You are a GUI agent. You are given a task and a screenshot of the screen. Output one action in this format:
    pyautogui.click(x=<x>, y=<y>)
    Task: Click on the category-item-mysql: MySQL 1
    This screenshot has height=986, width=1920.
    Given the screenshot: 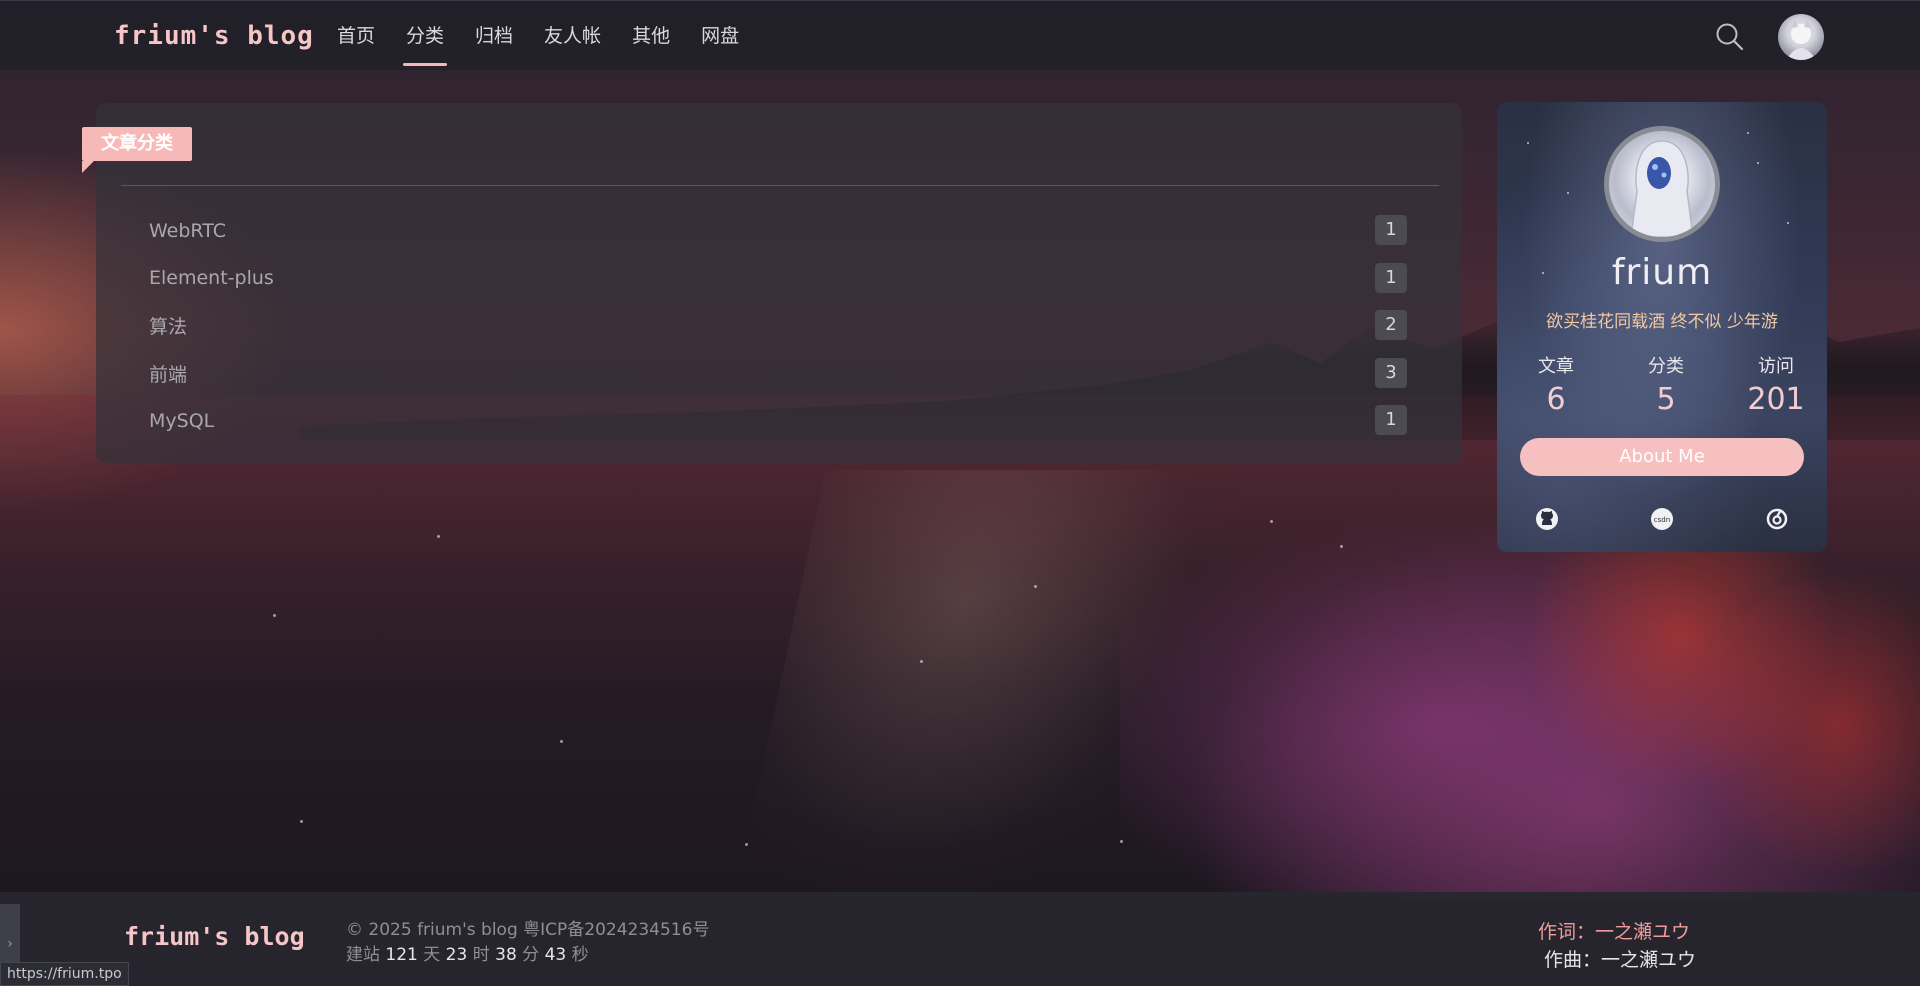 What is the action you would take?
    pyautogui.click(x=778, y=421)
    